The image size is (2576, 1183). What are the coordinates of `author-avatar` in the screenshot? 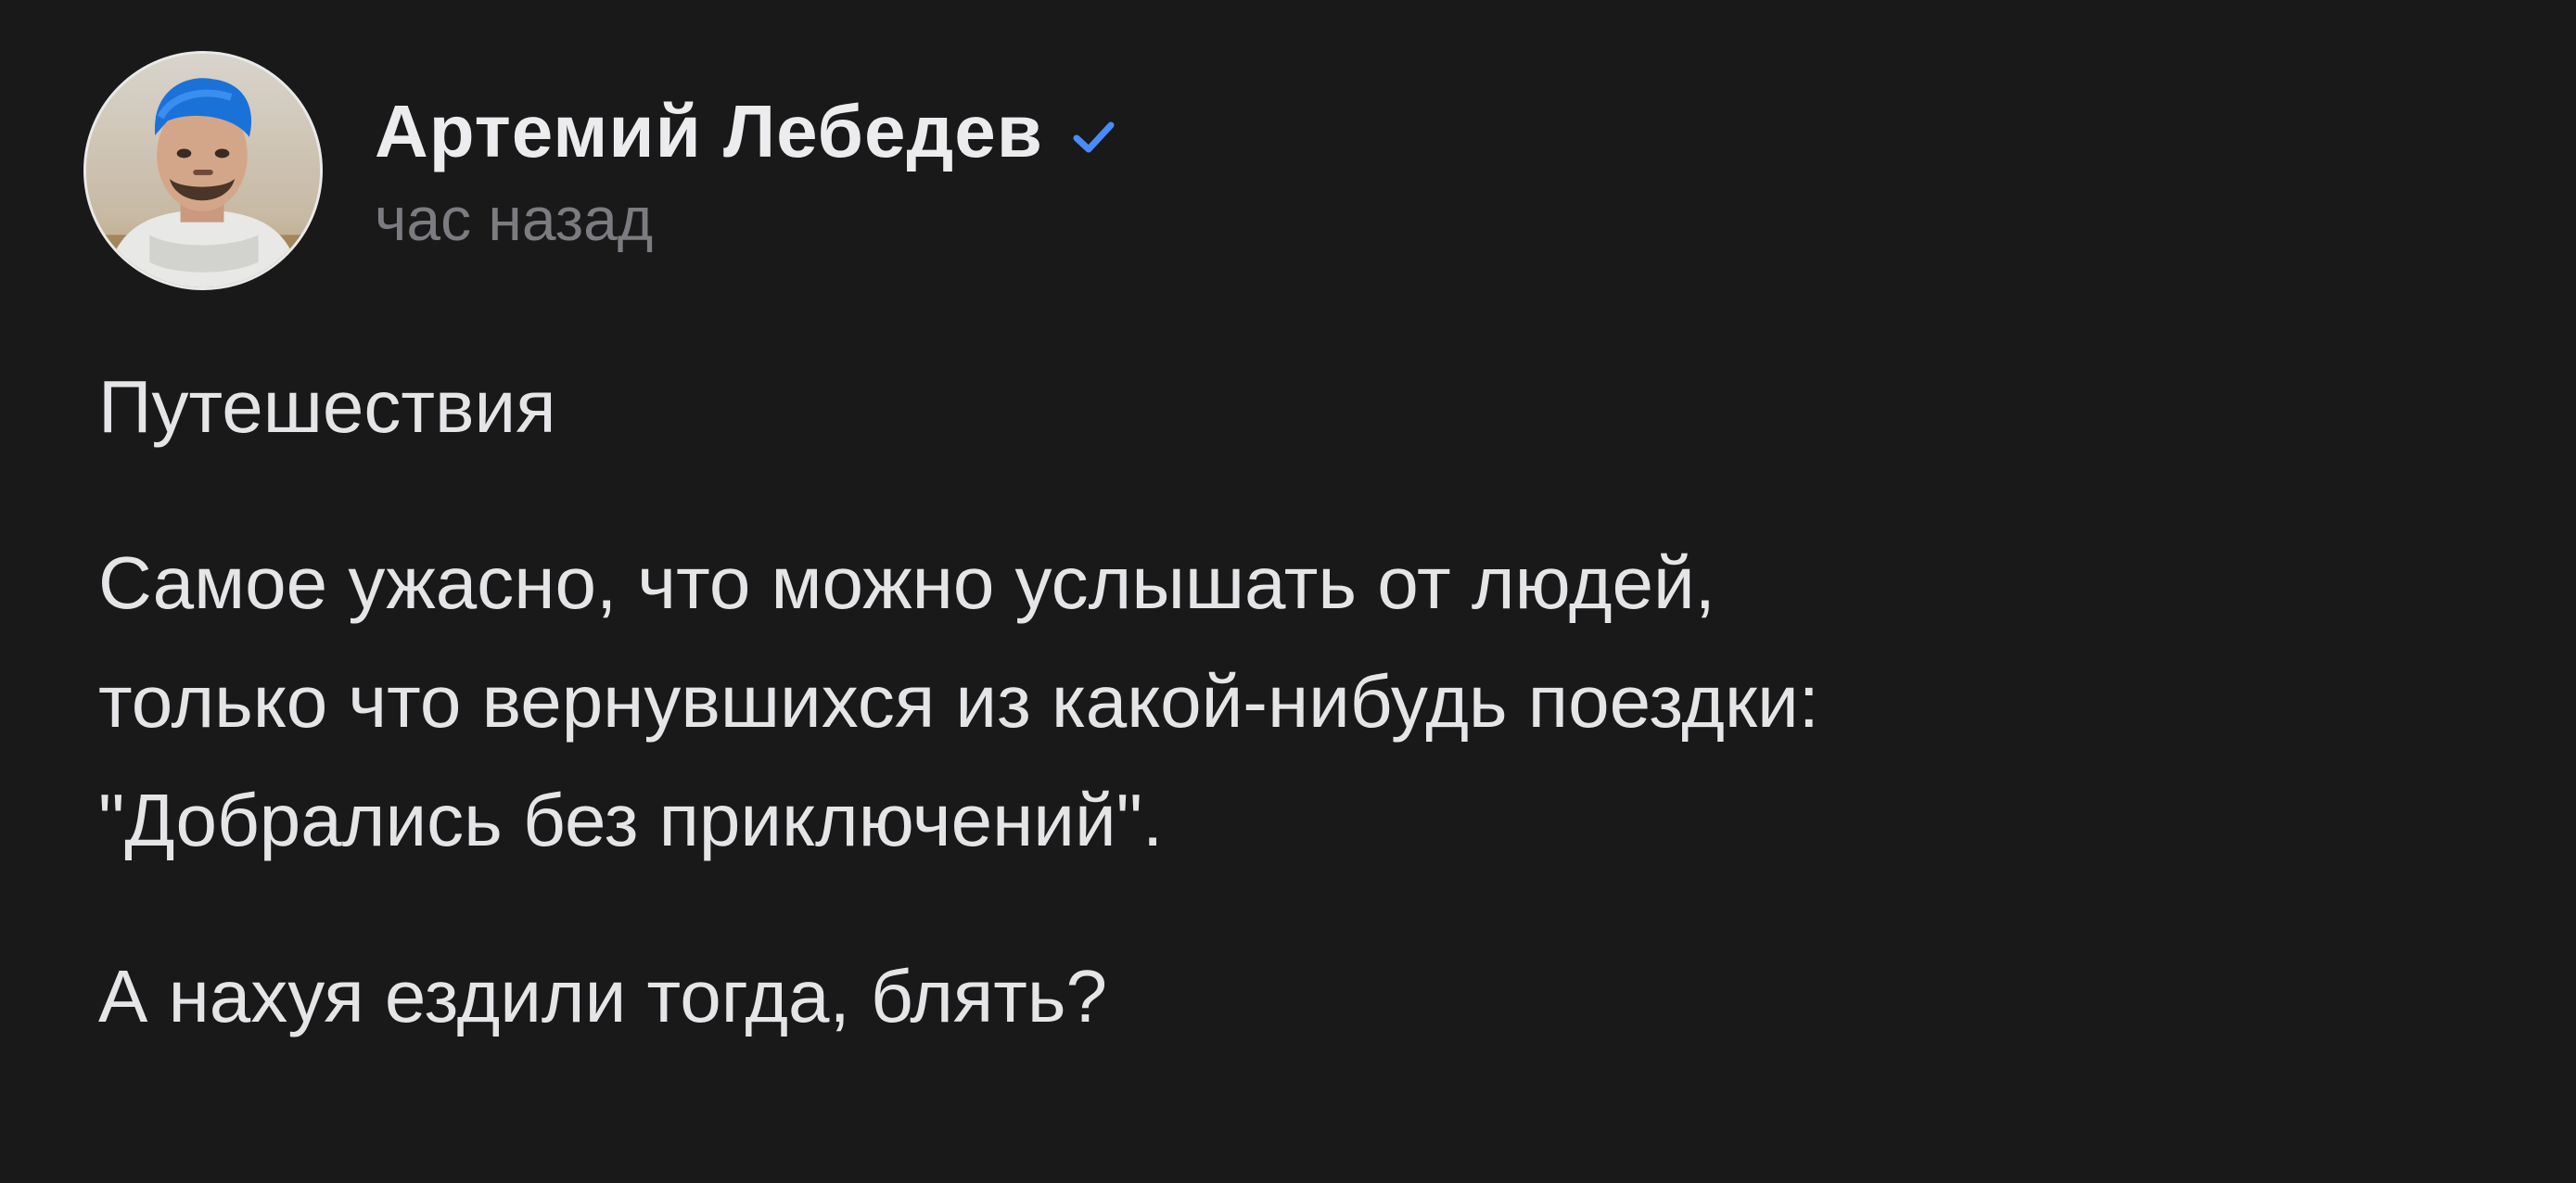 It's located at (203, 170).